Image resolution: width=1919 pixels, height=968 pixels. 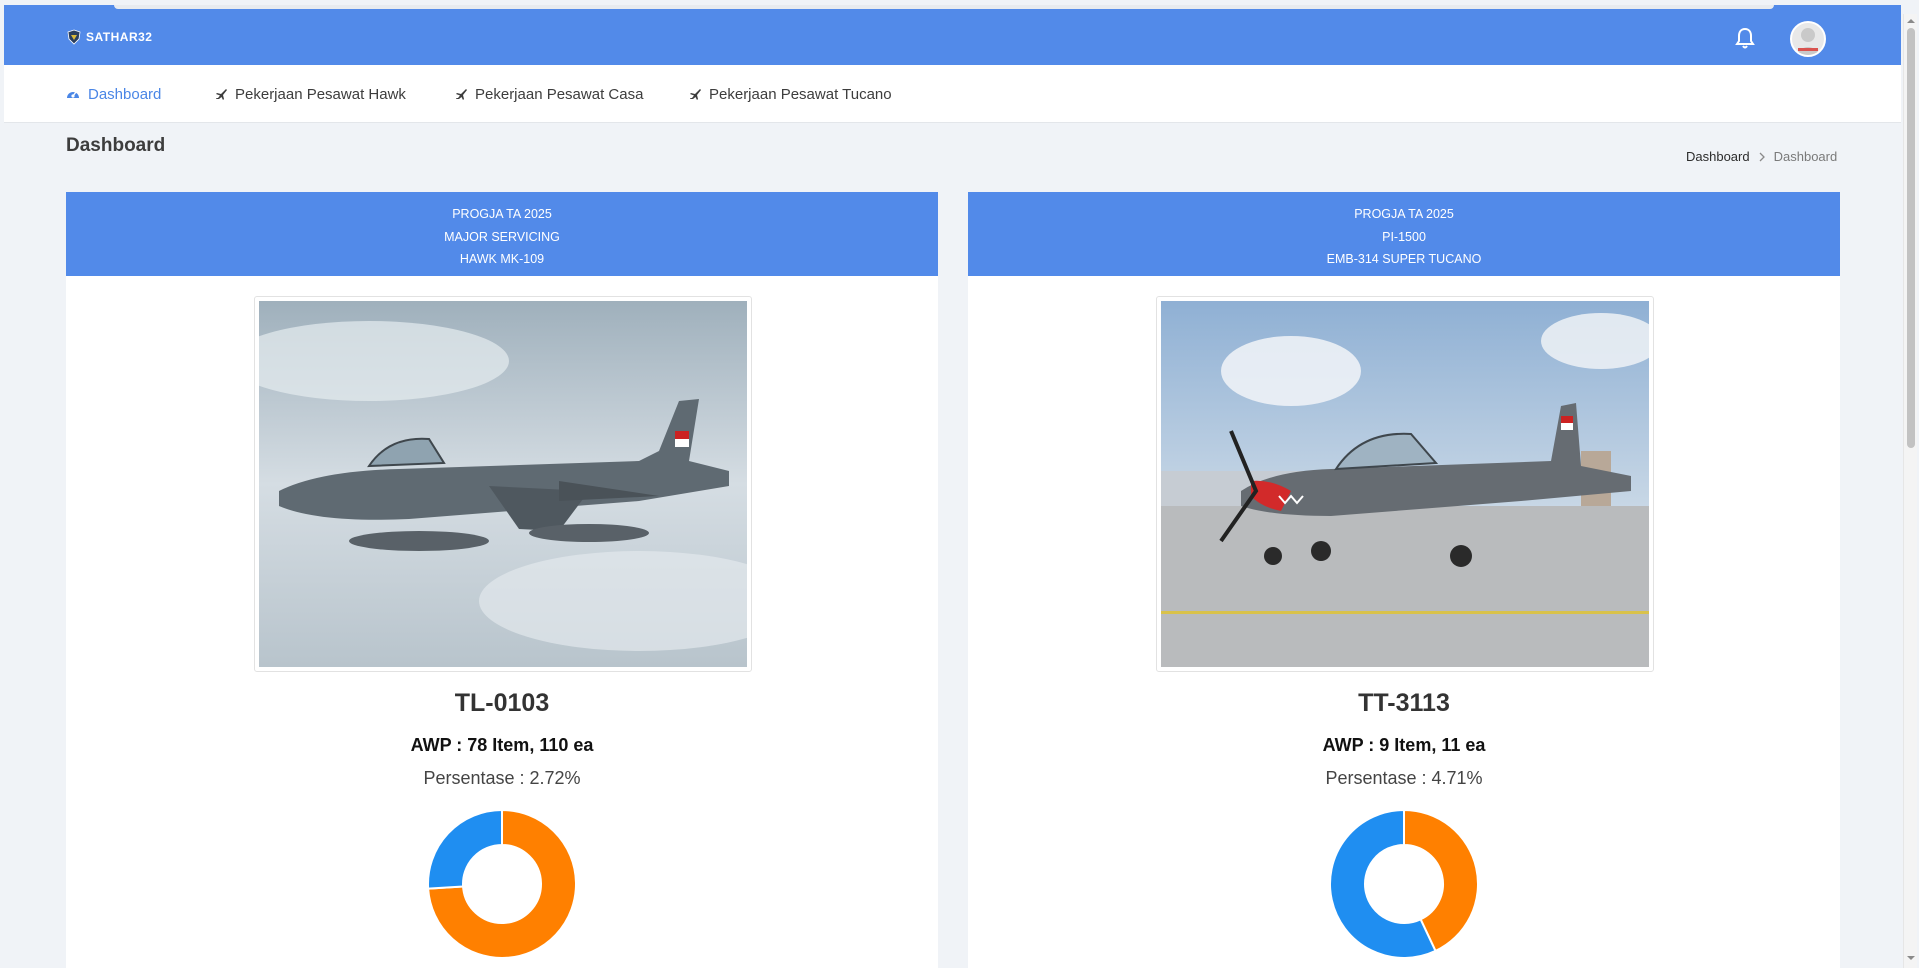 I want to click on aircraft-registration: TT-3113, so click(x=1404, y=703).